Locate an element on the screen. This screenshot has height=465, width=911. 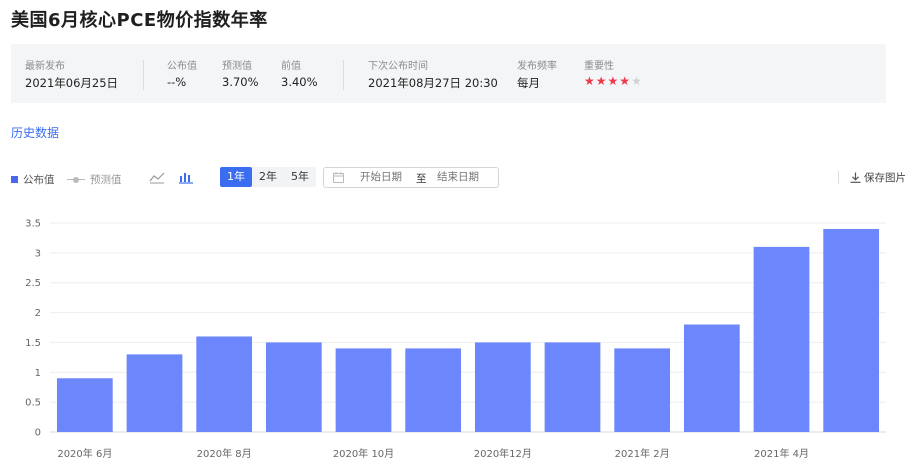
line-chart-icon is located at coordinates (157, 177).